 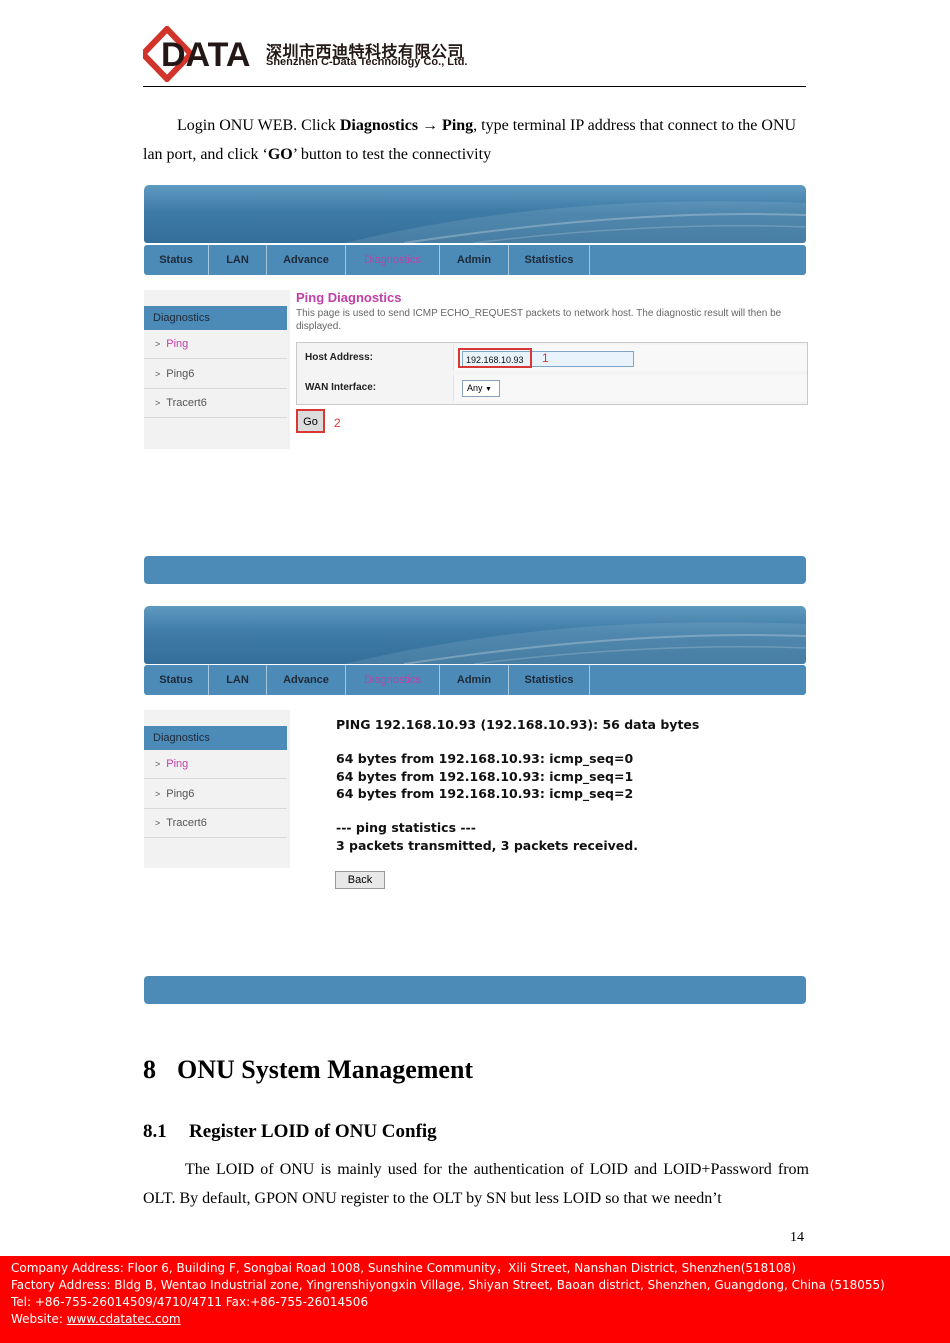 I want to click on go-button: Go, so click(x=310, y=421).